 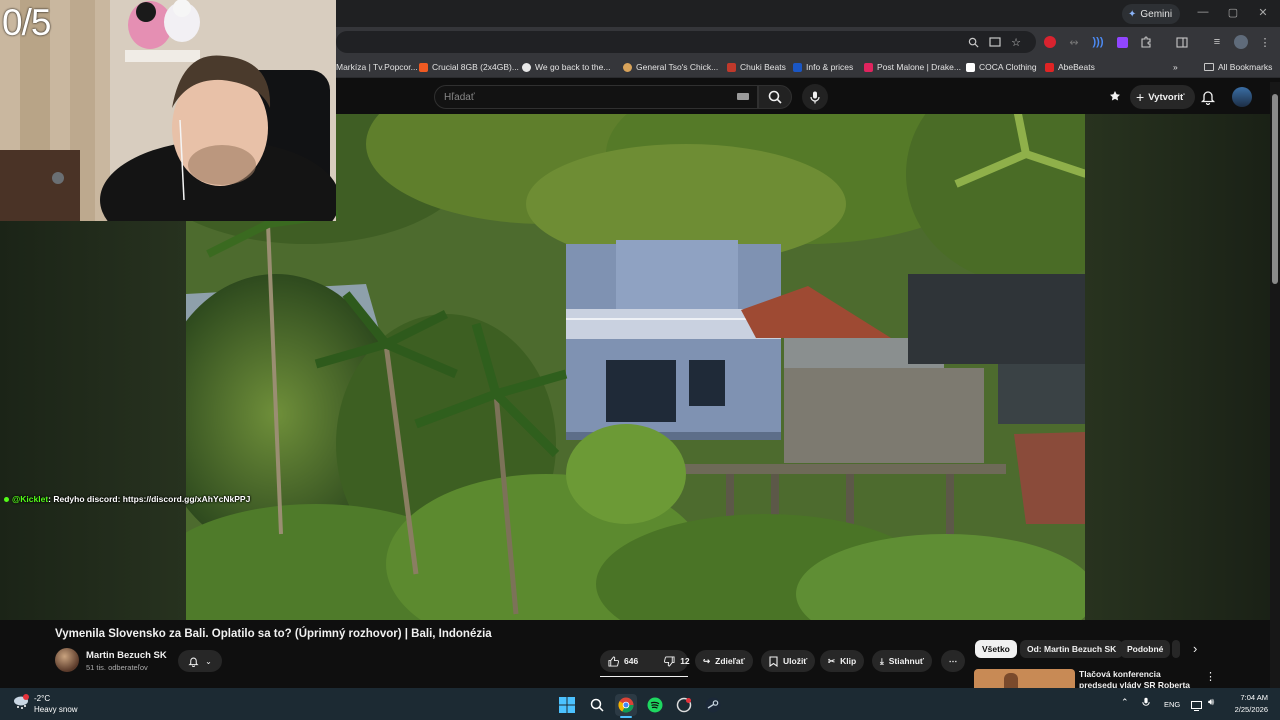 What do you see at coordinates (596, 97) in the screenshot?
I see `search-input: Hľadať` at bounding box center [596, 97].